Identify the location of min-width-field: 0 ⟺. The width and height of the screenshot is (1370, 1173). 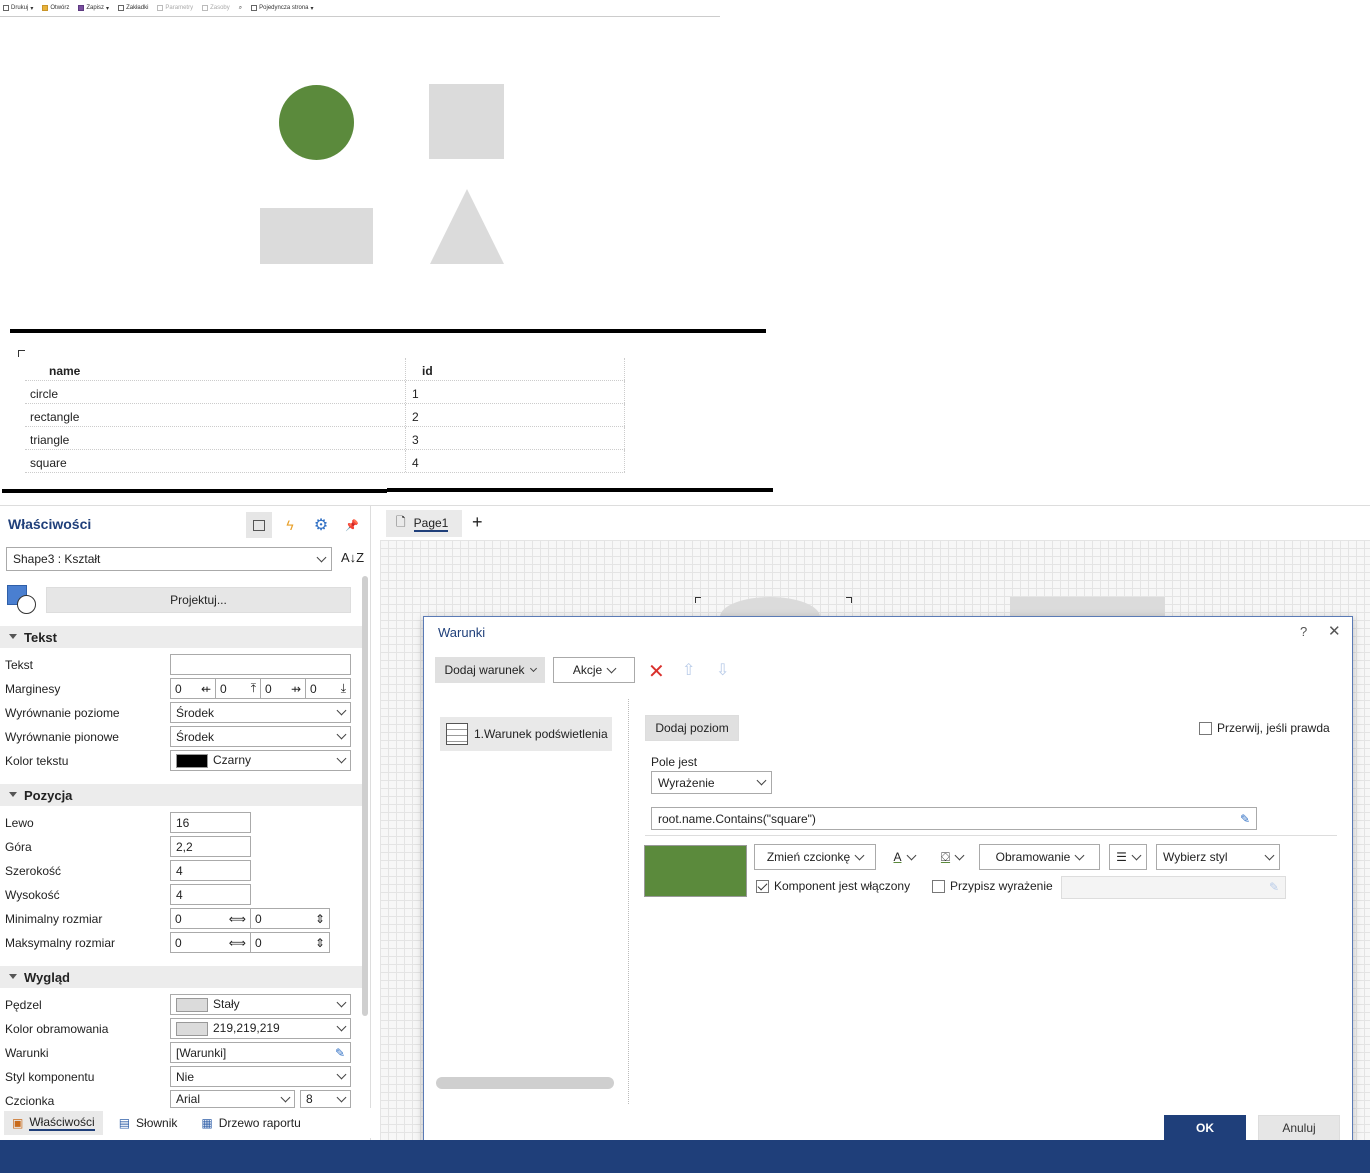
(210, 918).